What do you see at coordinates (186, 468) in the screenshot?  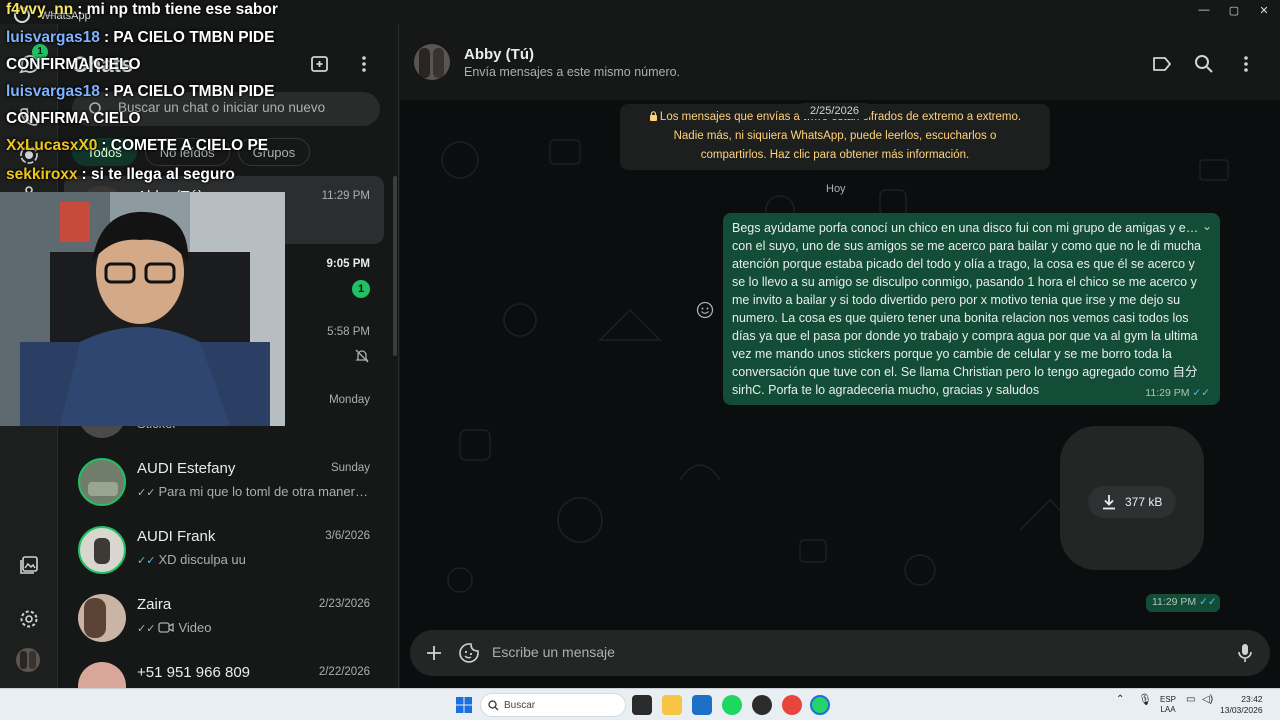 I see `chat-name: AUDI Estefany` at bounding box center [186, 468].